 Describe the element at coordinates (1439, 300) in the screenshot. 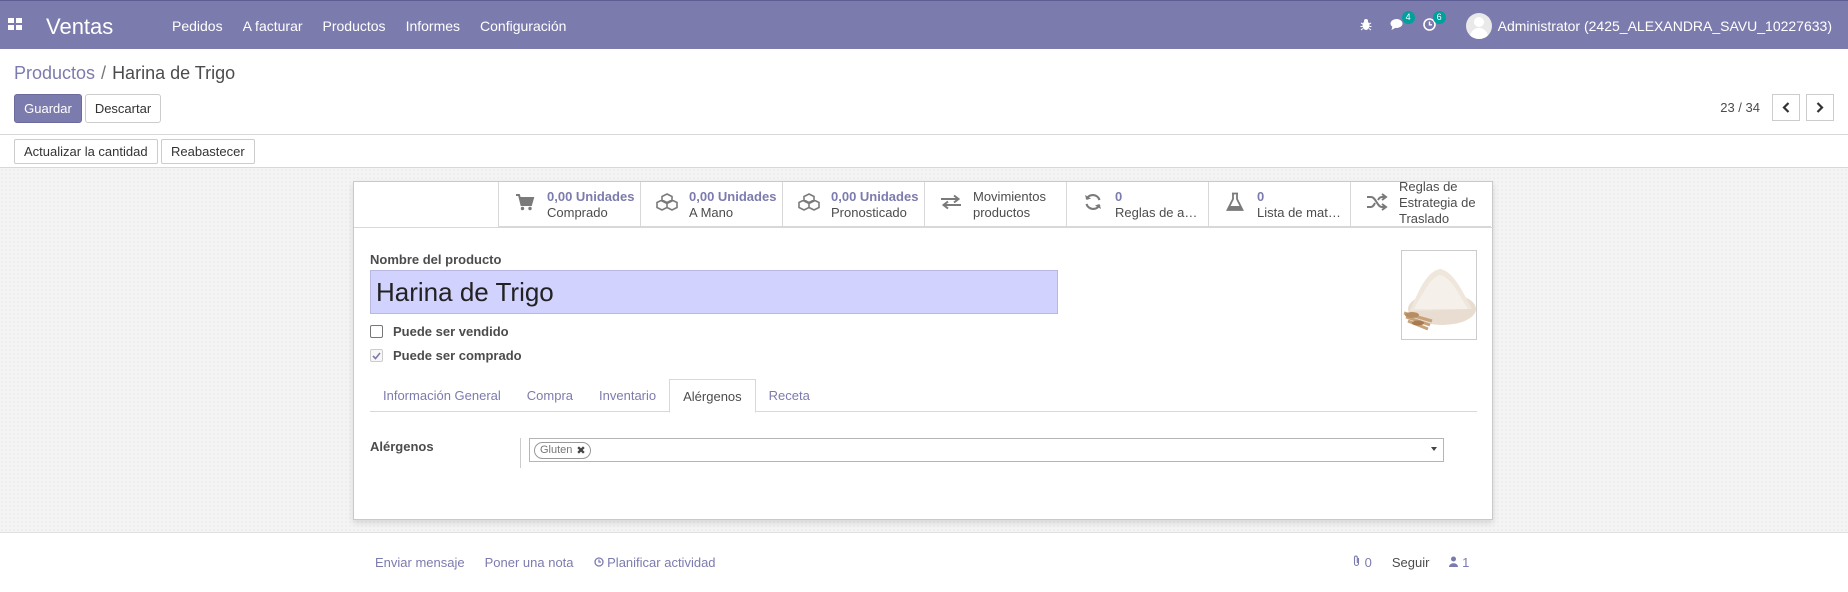

I see `flour-image` at that location.